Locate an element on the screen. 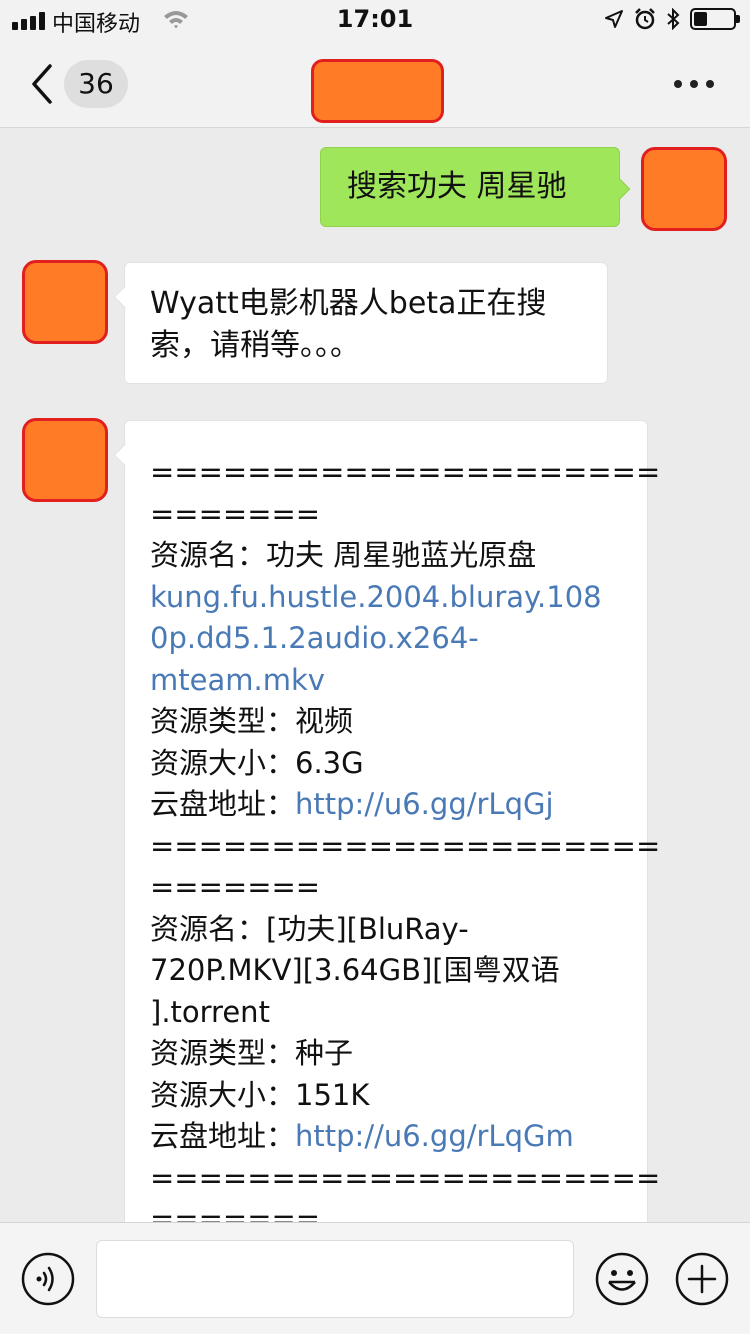 This screenshot has height=1334, width=750. resource-filename-link: mteam.mkv is located at coordinates (390, 681).